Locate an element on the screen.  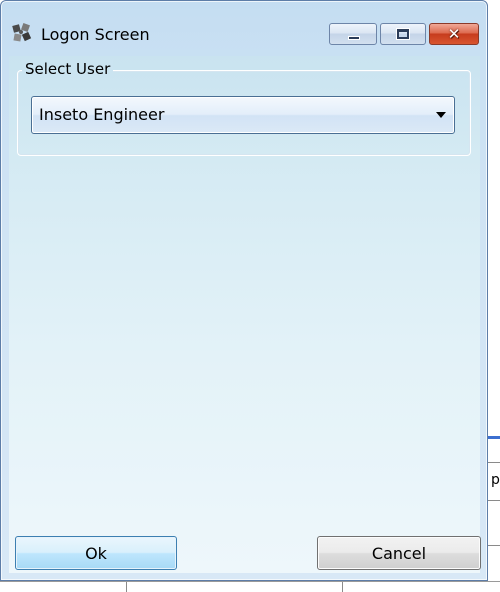
background-accent-line is located at coordinates (494, 437).